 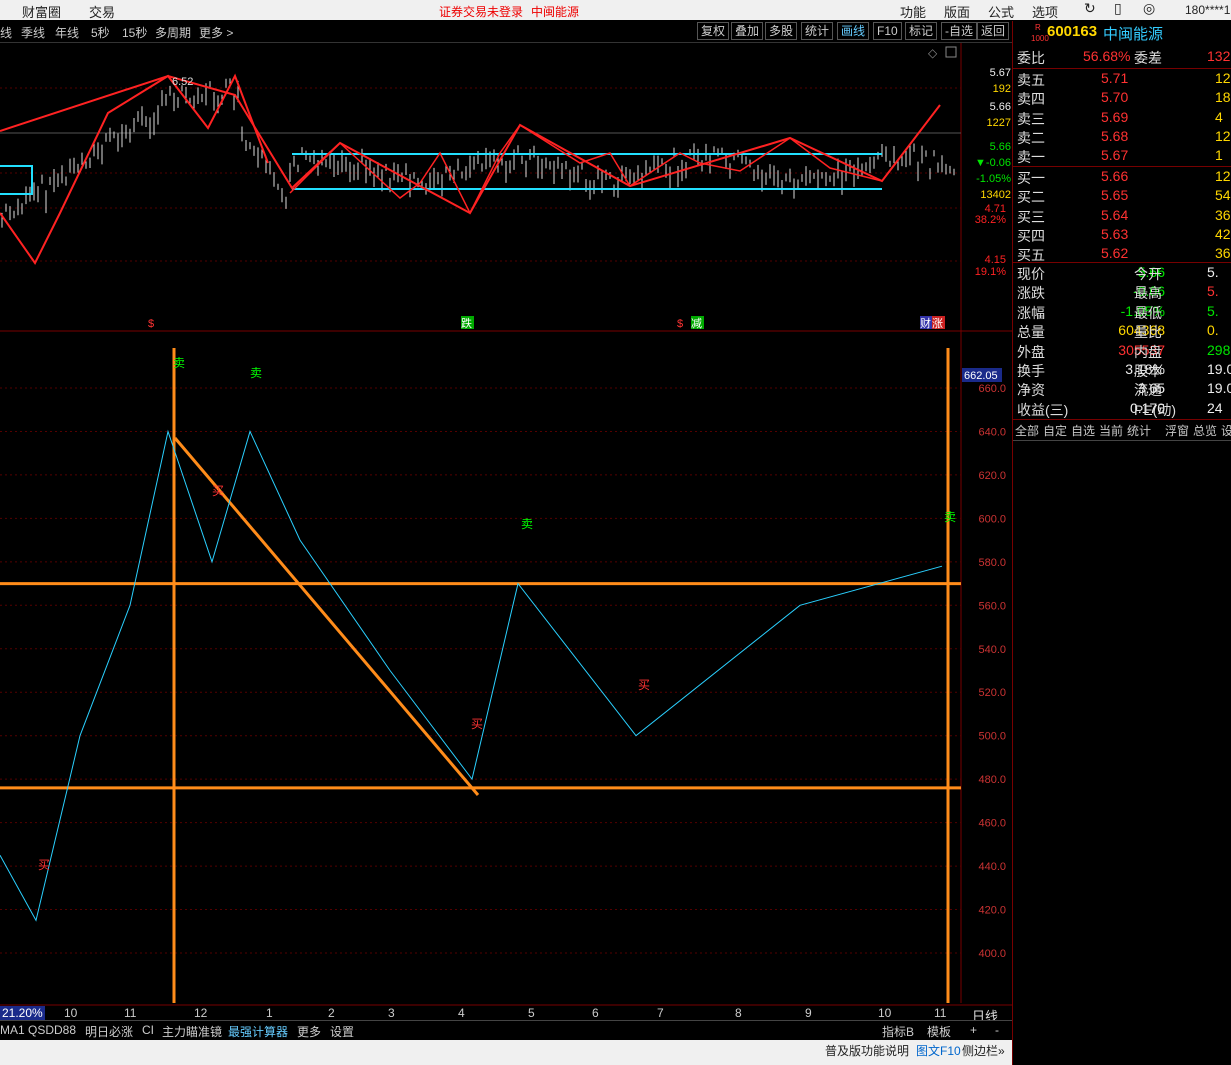 What do you see at coordinates (41, 11) in the screenshot?
I see `menu-caifuquan: 财富圈` at bounding box center [41, 11].